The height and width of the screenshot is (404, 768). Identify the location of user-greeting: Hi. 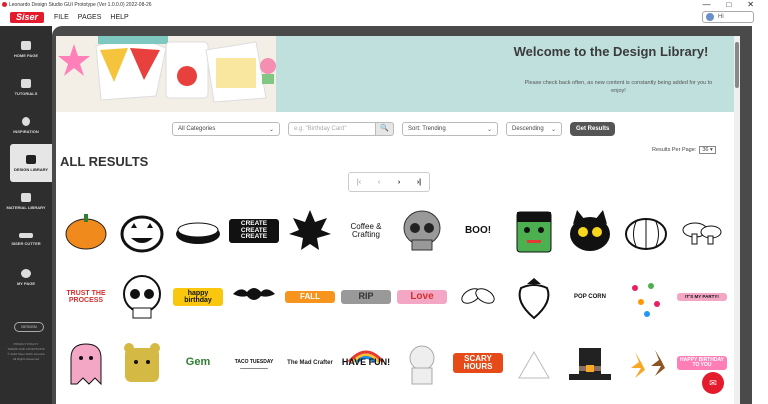
(721, 17).